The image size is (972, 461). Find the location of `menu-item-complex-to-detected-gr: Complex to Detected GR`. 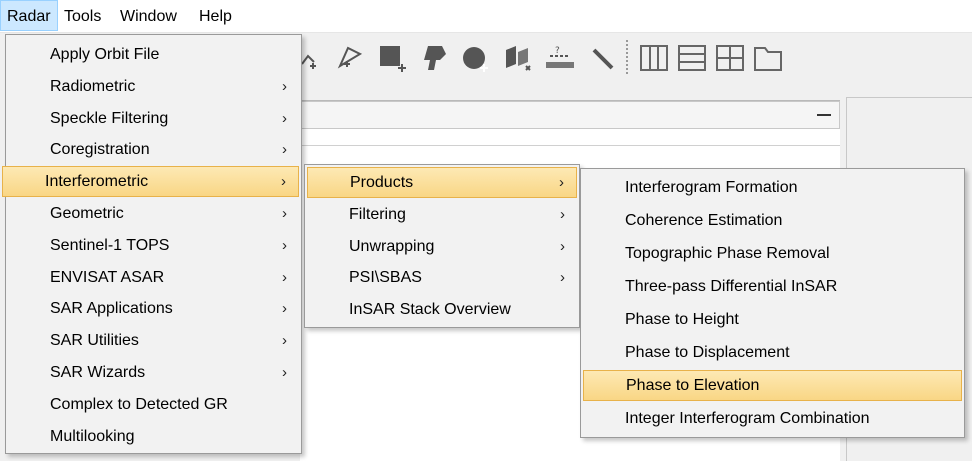

menu-item-complex-to-detected-gr: Complex to Detected GR is located at coordinates (153, 404).